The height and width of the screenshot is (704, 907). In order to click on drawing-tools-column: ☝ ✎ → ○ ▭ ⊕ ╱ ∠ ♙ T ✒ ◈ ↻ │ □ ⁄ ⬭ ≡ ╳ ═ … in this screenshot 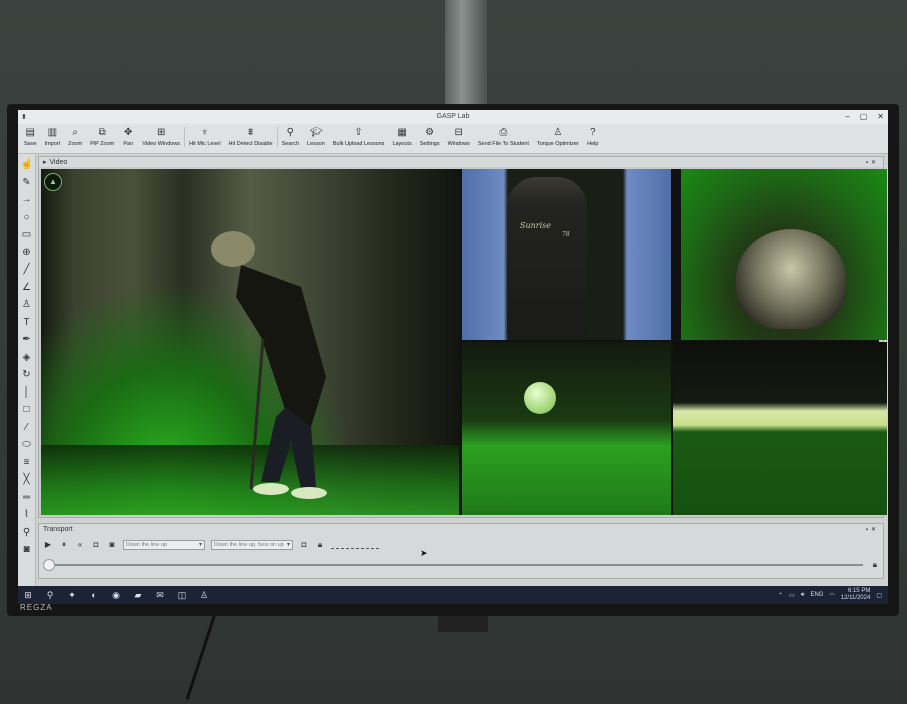, I will do `click(27, 371)`.